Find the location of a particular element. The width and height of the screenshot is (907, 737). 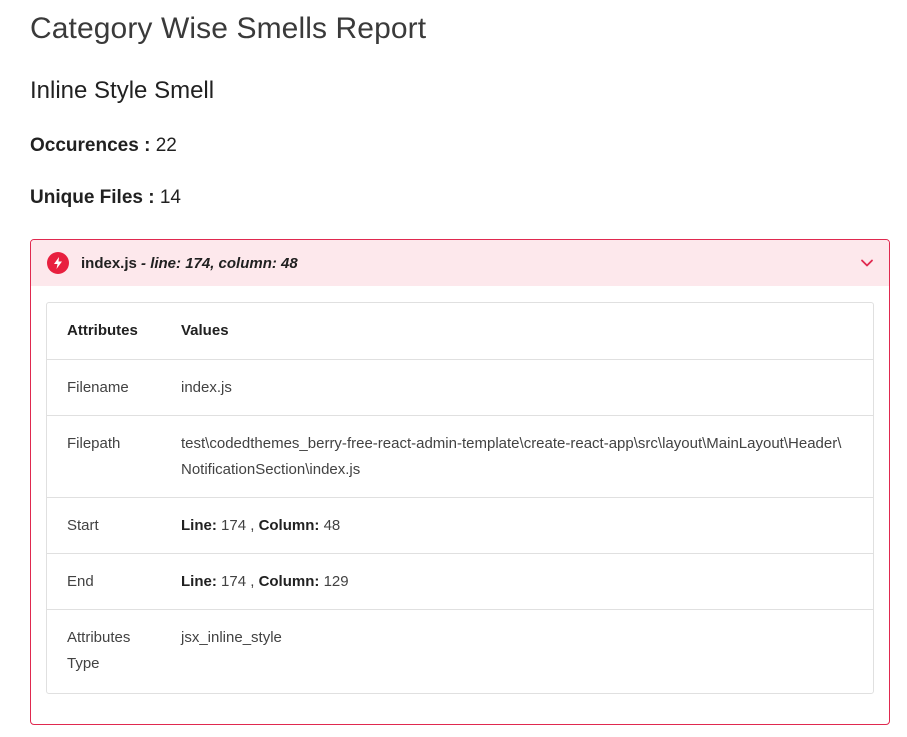

table-row: Start Line: 174 , Column: 48 is located at coordinates (460, 525).